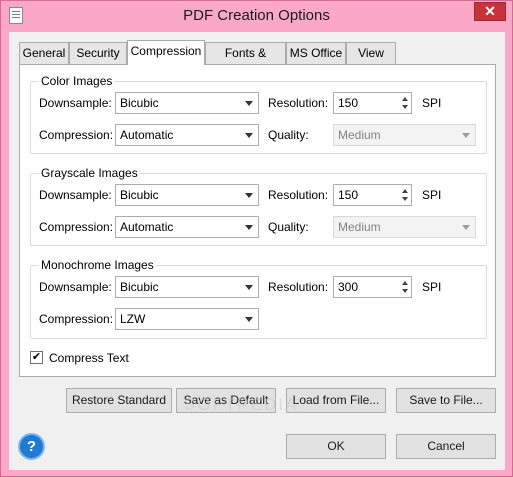  I want to click on group-title: Monochrome Images, so click(97, 265).